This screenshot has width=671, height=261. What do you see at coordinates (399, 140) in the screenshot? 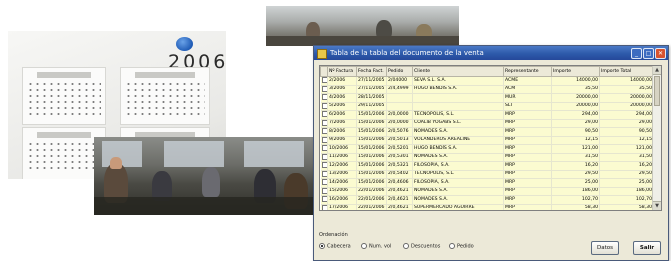
I see `table-cell: 2/0,5013` at bounding box center [399, 140].